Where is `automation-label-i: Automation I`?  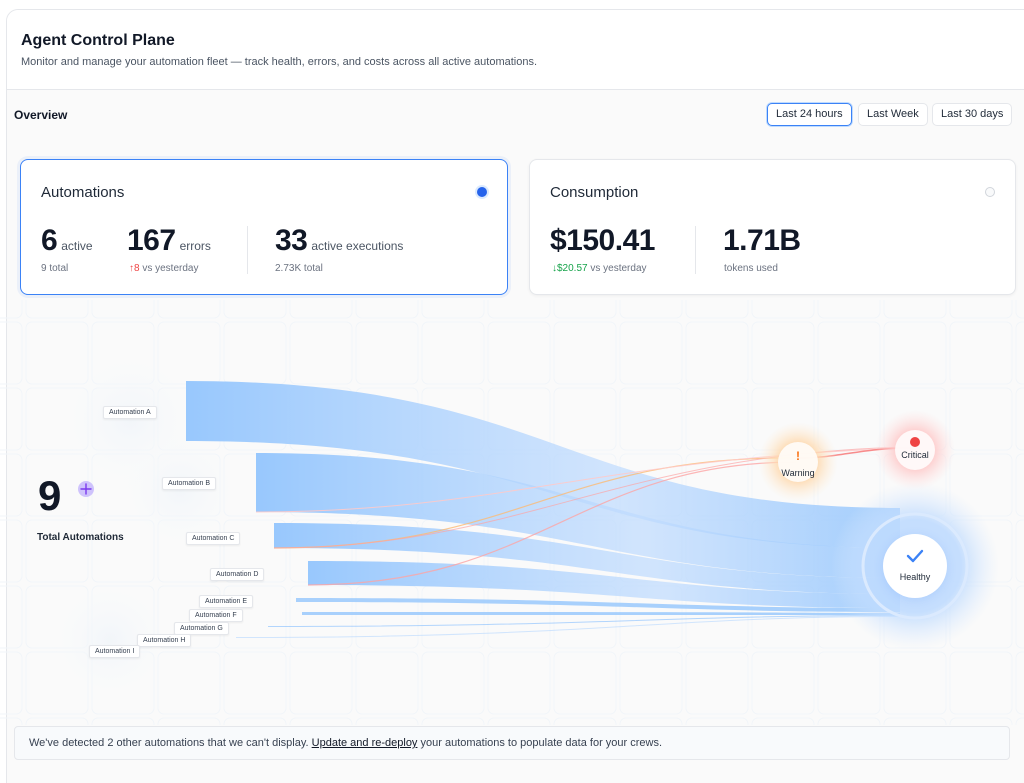 automation-label-i: Automation I is located at coordinates (115, 651).